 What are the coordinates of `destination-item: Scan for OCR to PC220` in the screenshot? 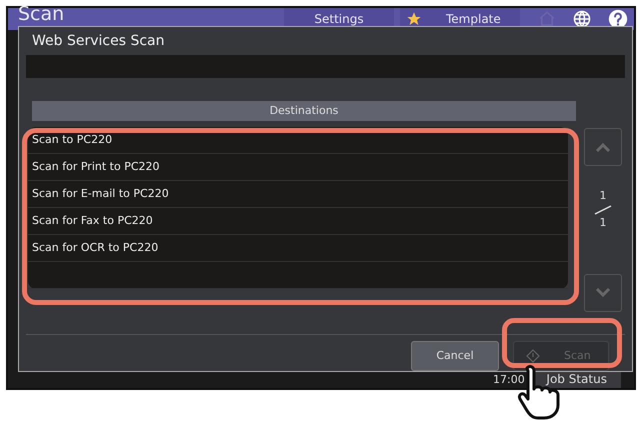 It's located at (298, 248).